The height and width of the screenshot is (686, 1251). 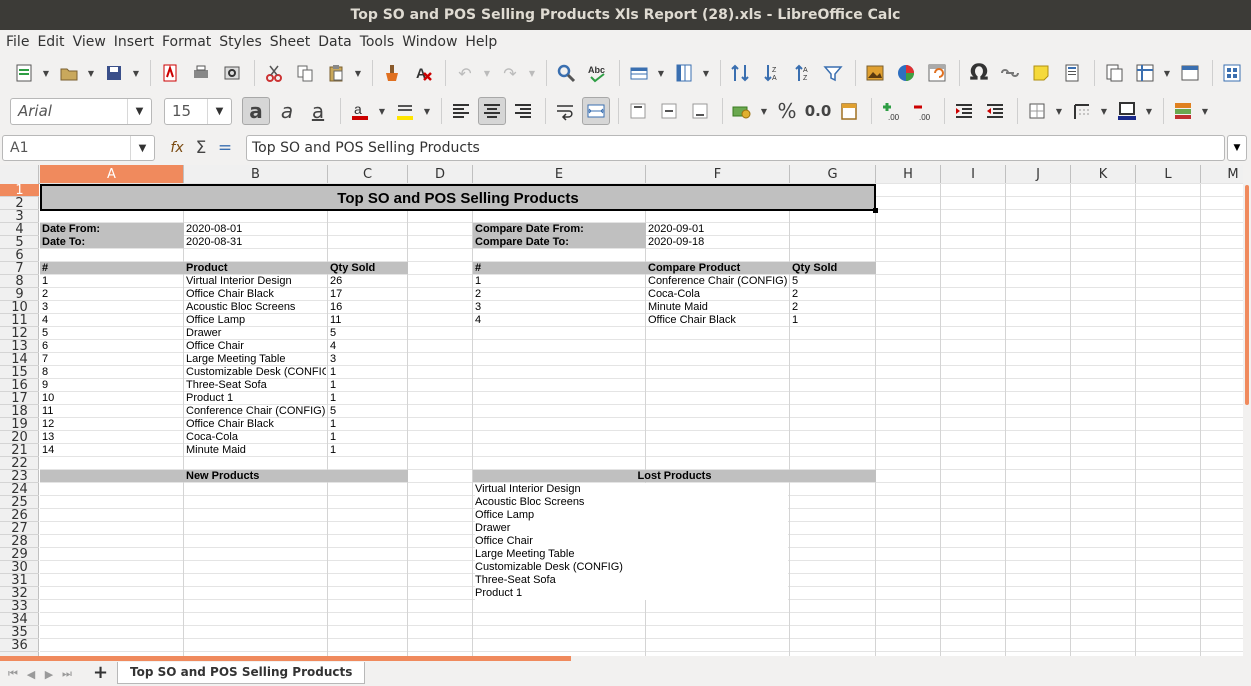 I want to click on next-sheet-icon: ▶, so click(x=49, y=674).